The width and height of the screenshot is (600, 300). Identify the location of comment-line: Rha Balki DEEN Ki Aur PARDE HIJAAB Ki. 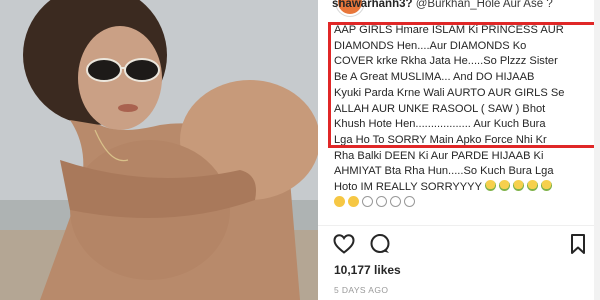
(439, 155).